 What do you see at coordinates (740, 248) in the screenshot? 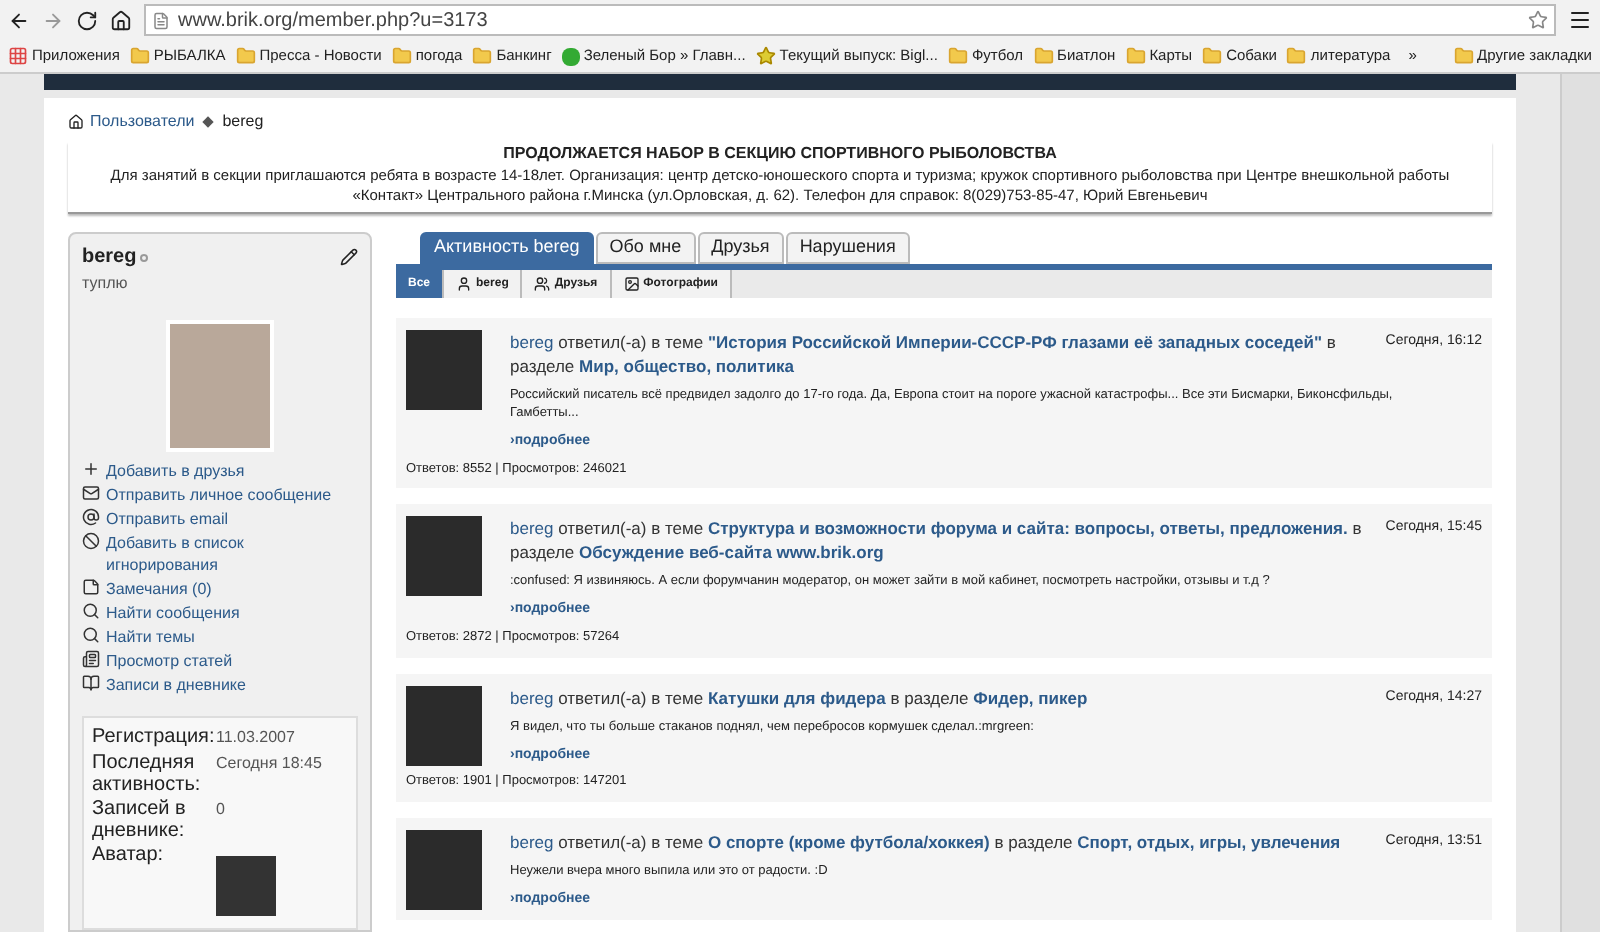
I see `profile-tab: Друзья` at bounding box center [740, 248].